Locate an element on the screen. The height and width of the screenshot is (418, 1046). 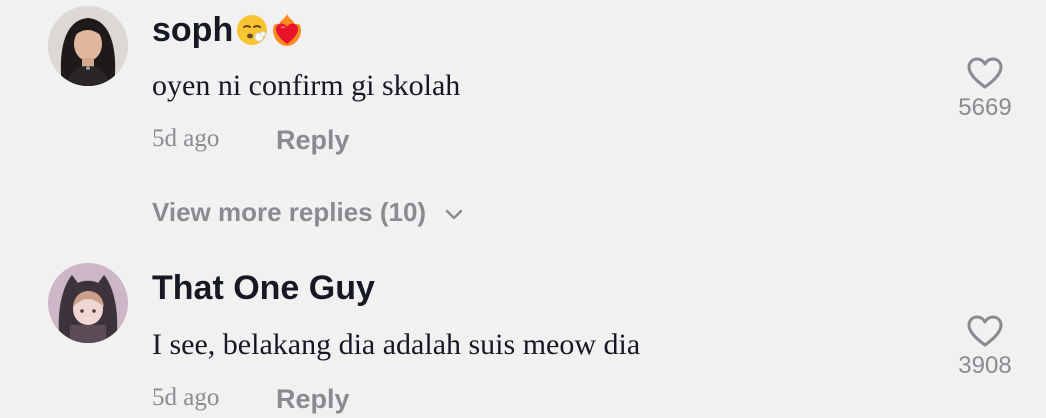
like-button: 5669 is located at coordinates (985, 89).